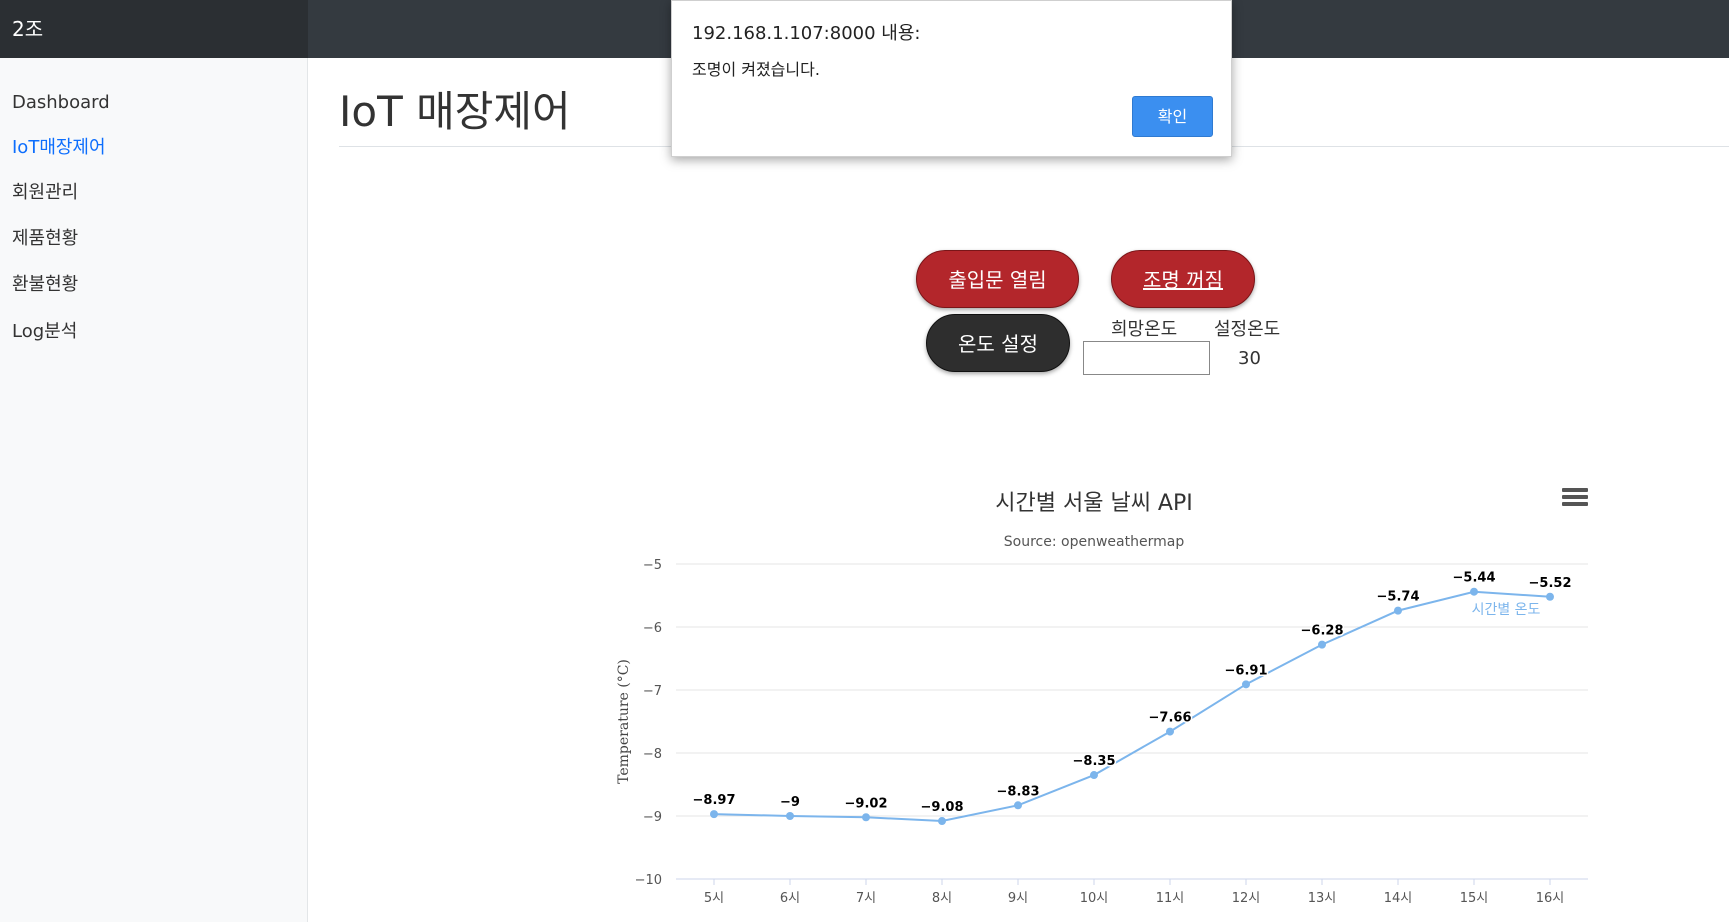 This screenshot has height=922, width=1729. What do you see at coordinates (1322, 631) in the screenshot?
I see `data-label: −6.28` at bounding box center [1322, 631].